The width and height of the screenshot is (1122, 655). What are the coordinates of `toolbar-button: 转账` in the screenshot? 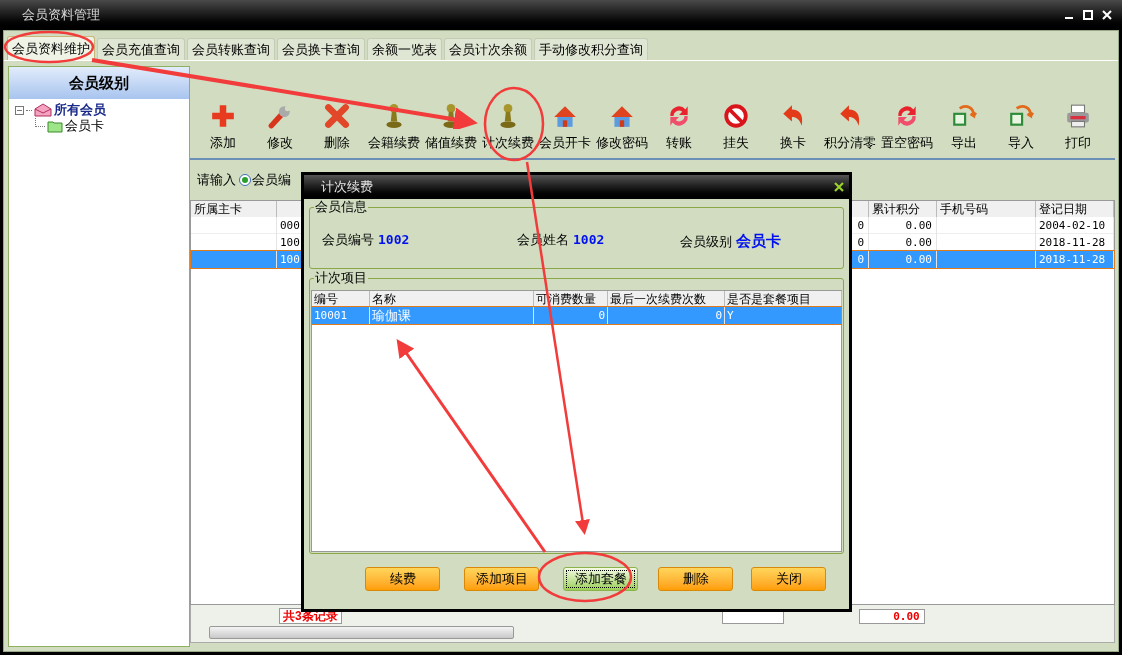 It's located at (678, 126).